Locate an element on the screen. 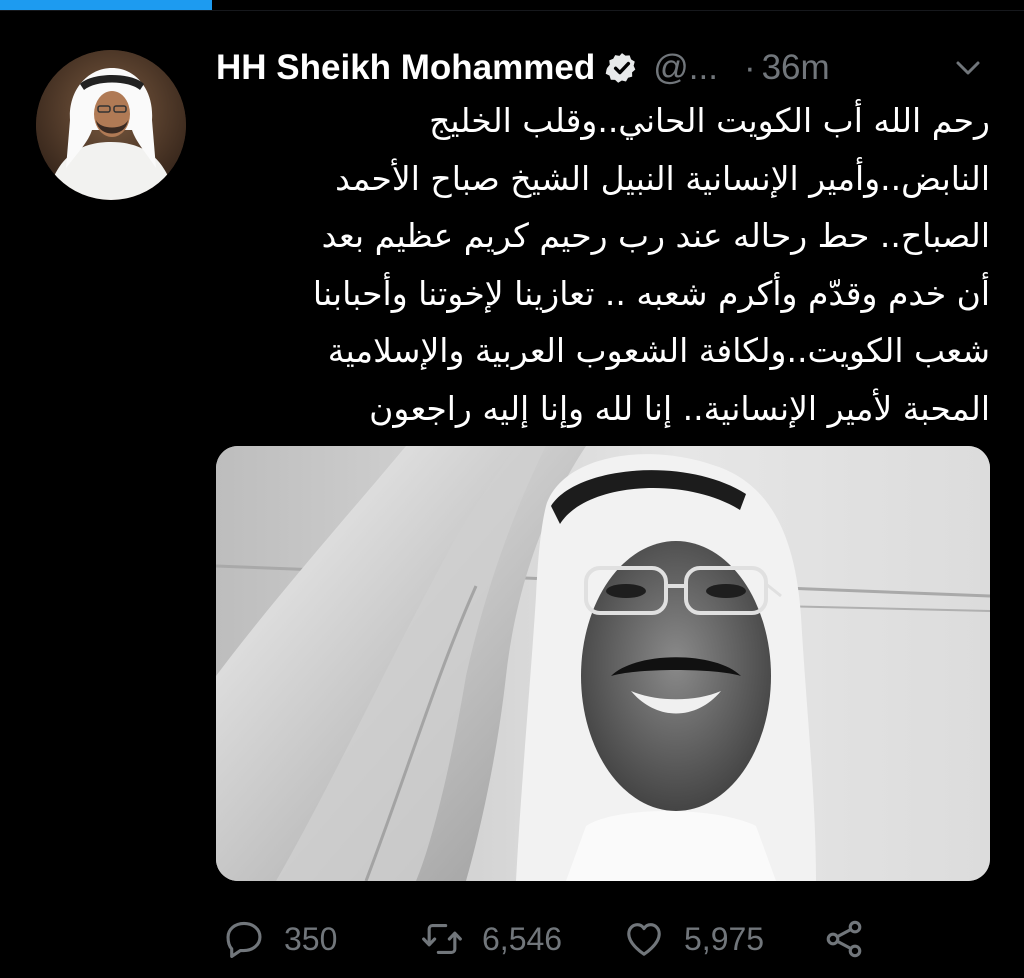  author-display-name: HH Sheikh Mohammed is located at coordinates (405, 68).